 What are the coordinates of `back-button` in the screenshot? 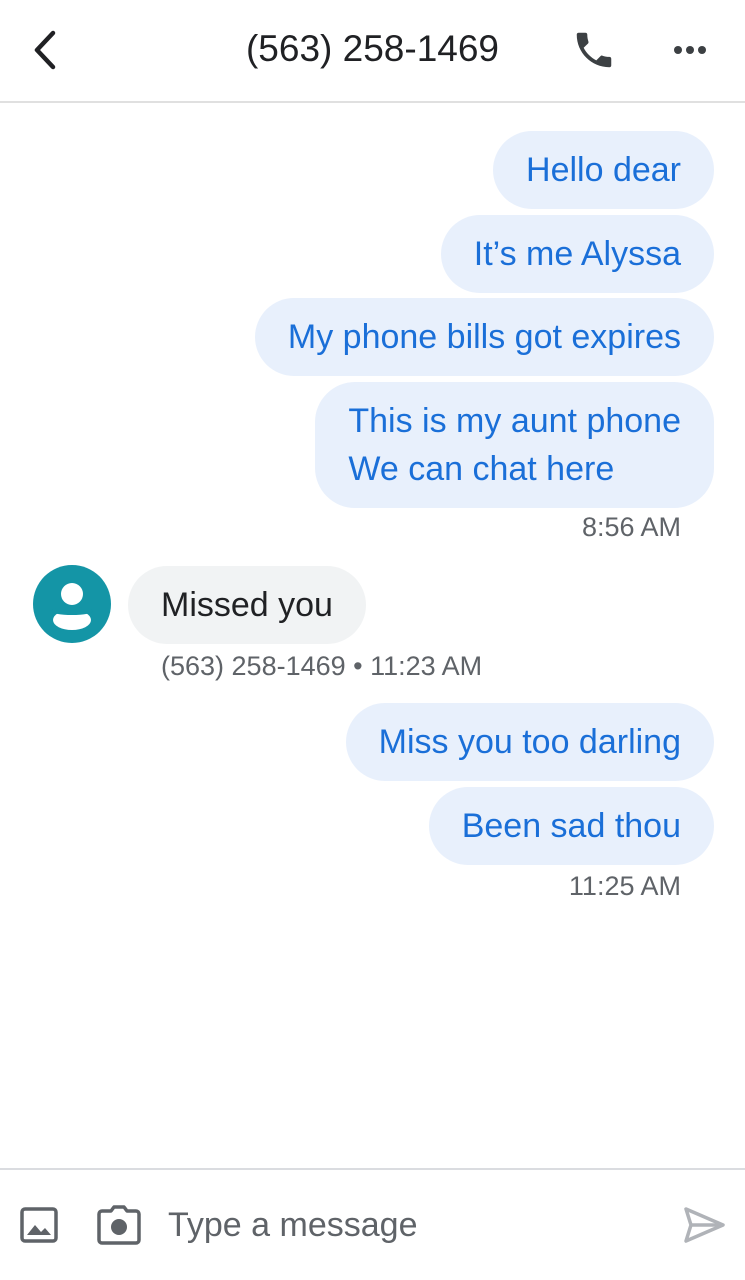 It's located at (46, 50).